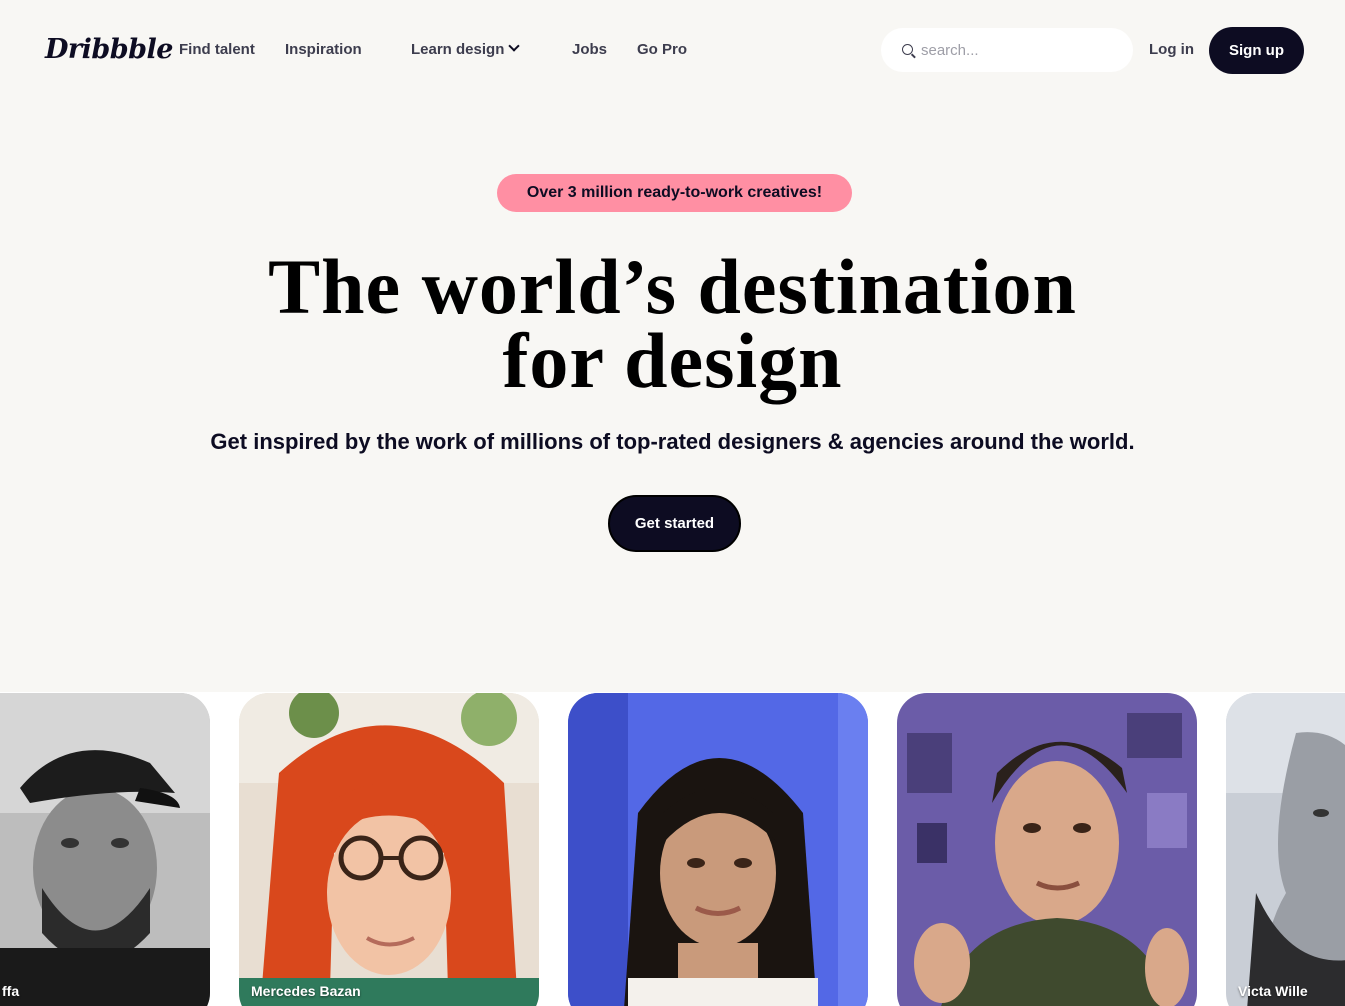 Image resolution: width=1345 pixels, height=1006 pixels. Describe the element at coordinates (1171, 50) in the screenshot. I see `login-link: Log in` at that location.